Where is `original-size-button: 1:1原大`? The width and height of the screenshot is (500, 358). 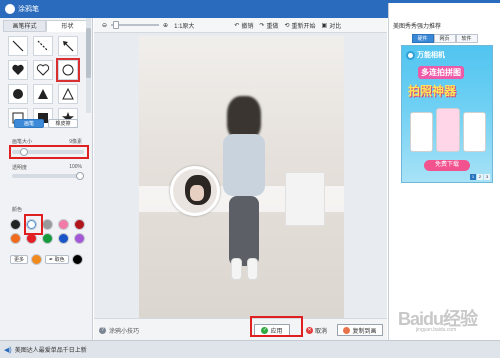
original-size-button: 1:1原大 is located at coordinates (184, 25).